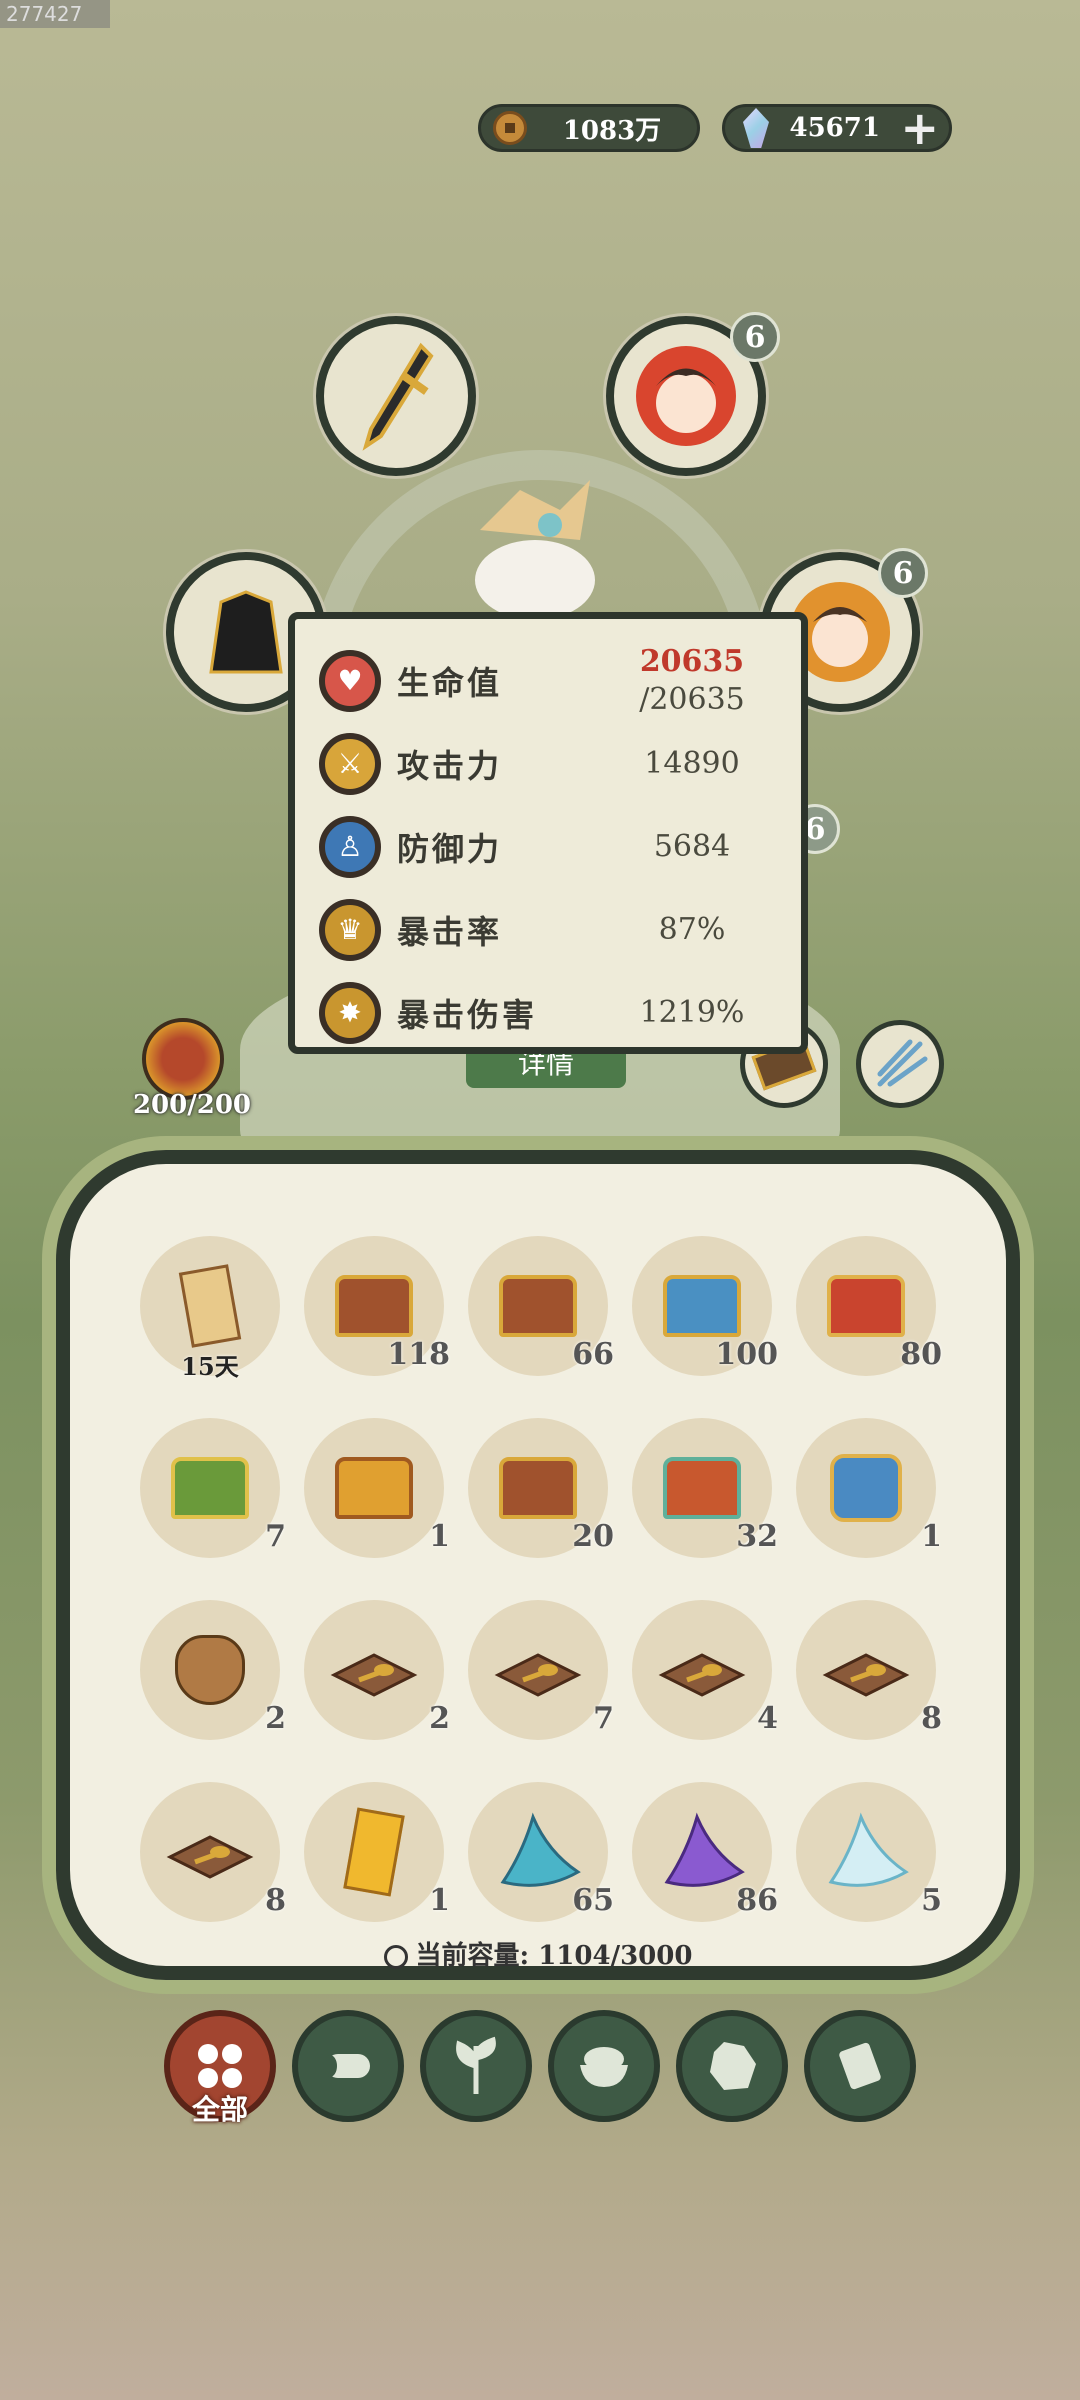 This screenshot has width=1080, height=2400. Describe the element at coordinates (210, 1670) in the screenshot. I see `pouch-icon` at that location.